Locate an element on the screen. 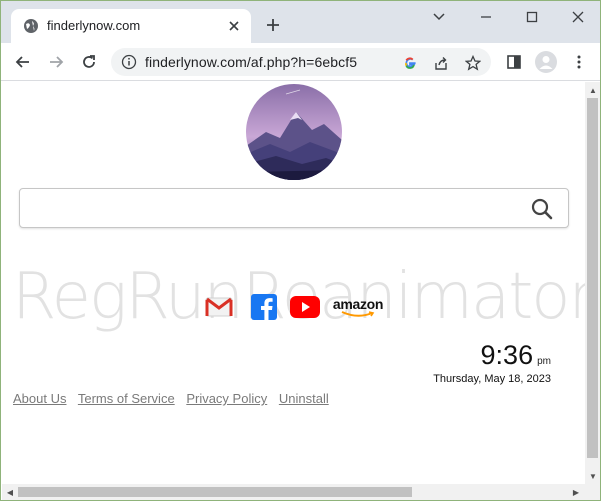  chevron-down-icon is located at coordinates (439, 17).